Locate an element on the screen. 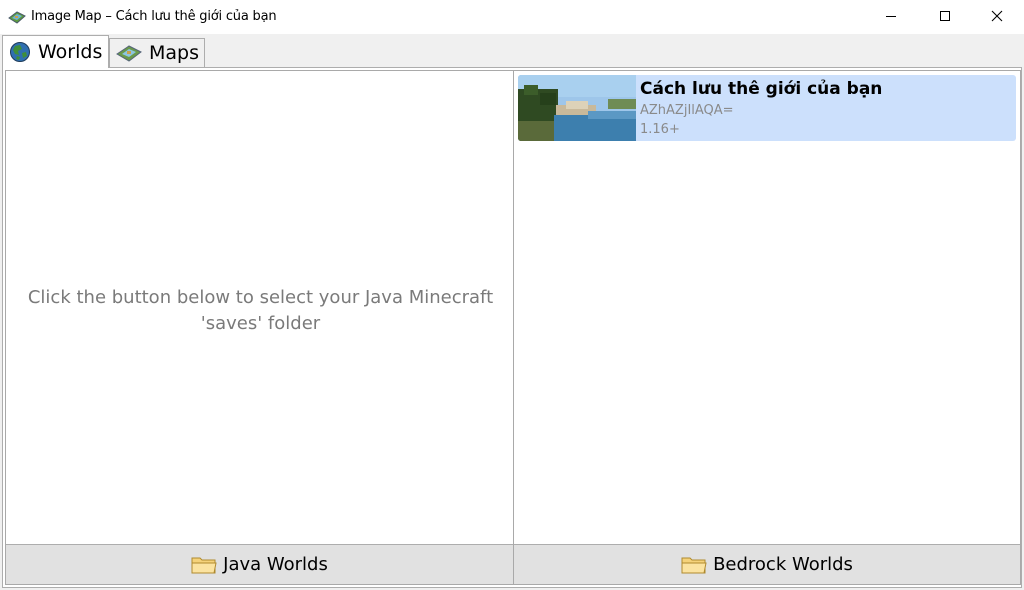  world-version: 1.16+ is located at coordinates (660, 129).